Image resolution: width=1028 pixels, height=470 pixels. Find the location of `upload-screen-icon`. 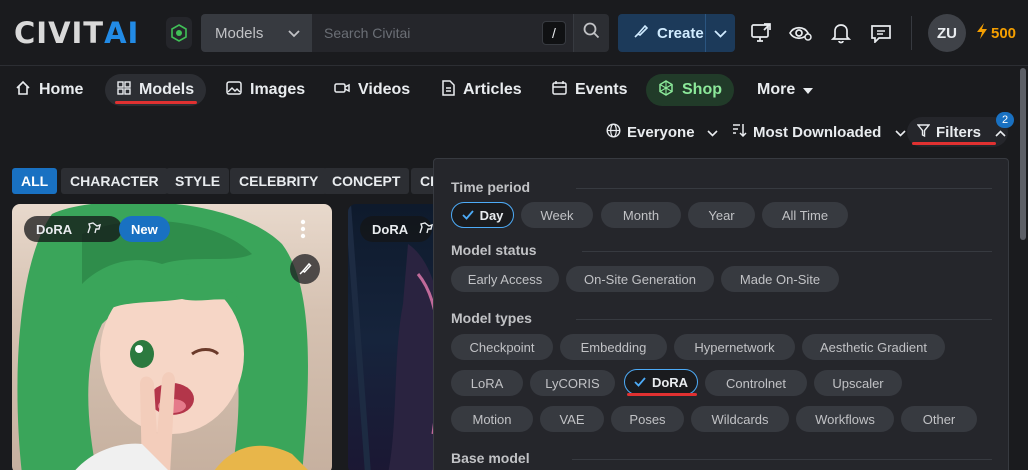

upload-screen-icon is located at coordinates (761, 33).